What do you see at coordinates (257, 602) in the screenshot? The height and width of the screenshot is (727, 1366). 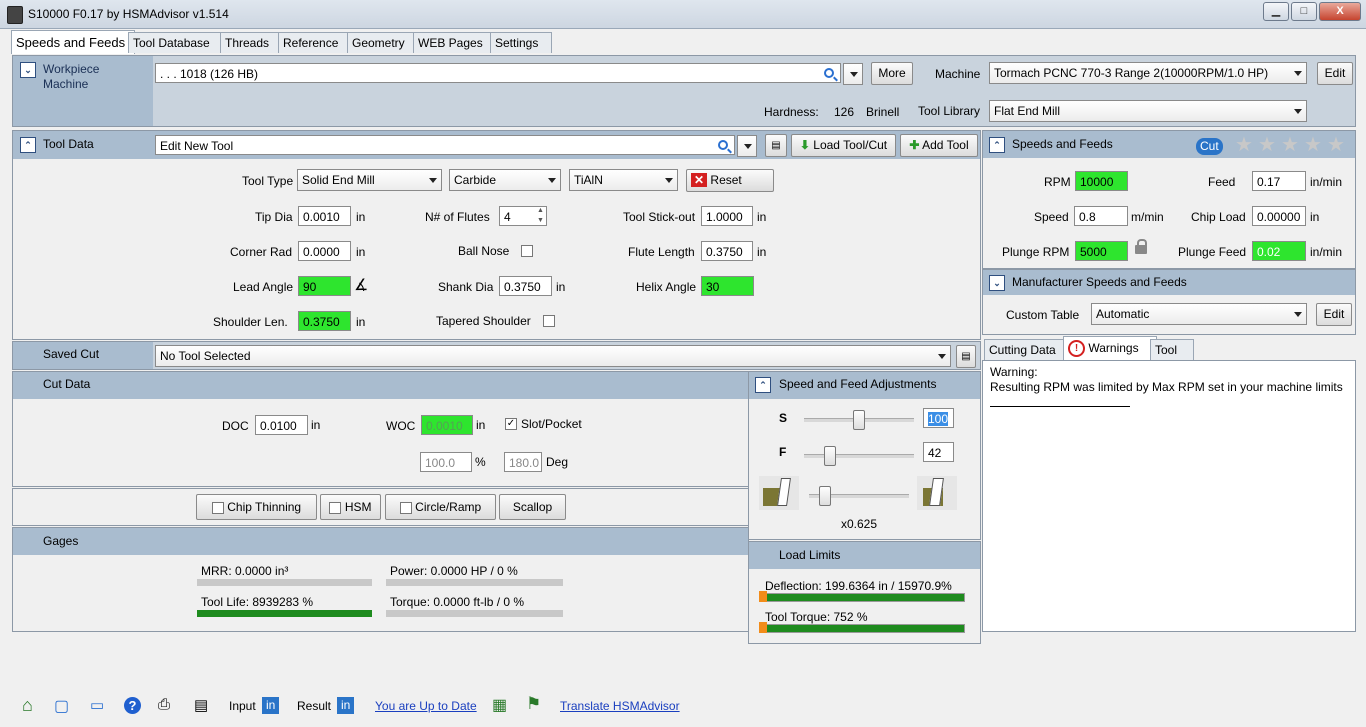 I see `tool-life-label: Tool Life: 8939283 %` at bounding box center [257, 602].